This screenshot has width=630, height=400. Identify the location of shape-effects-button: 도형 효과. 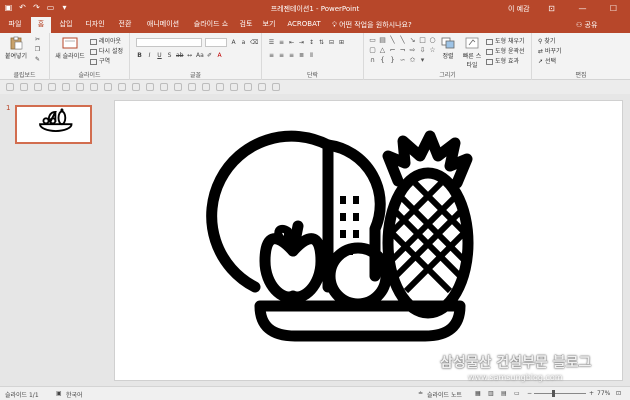
(502, 60).